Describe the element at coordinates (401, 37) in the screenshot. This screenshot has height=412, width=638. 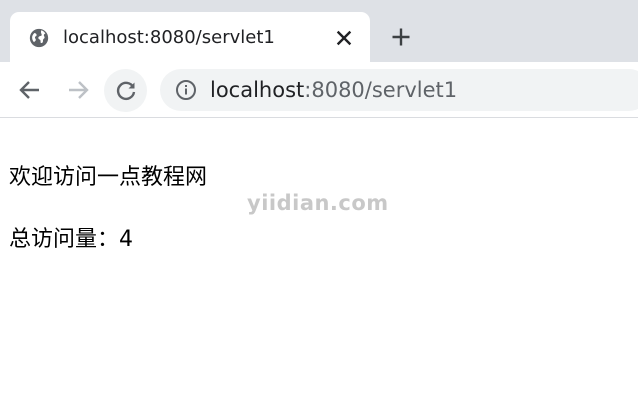
I see `new-tab-plus-icon` at that location.